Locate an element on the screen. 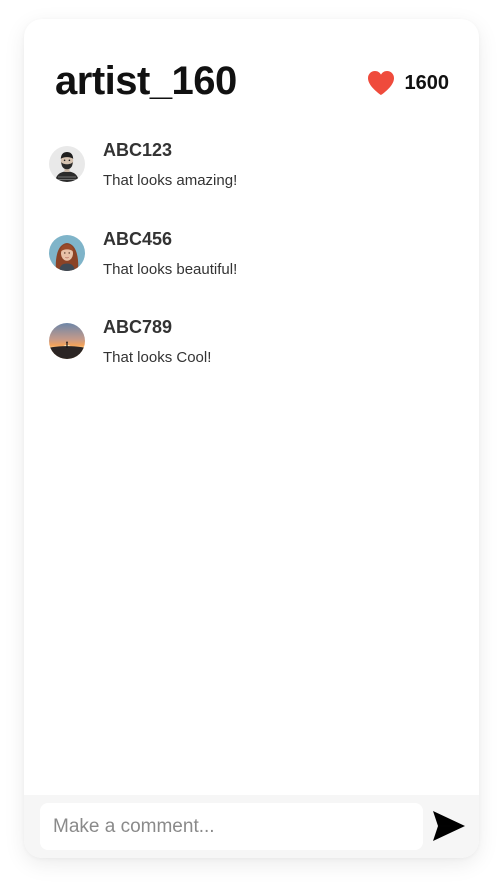 The image size is (503, 886). comment-username: ABC456 is located at coordinates (137, 239).